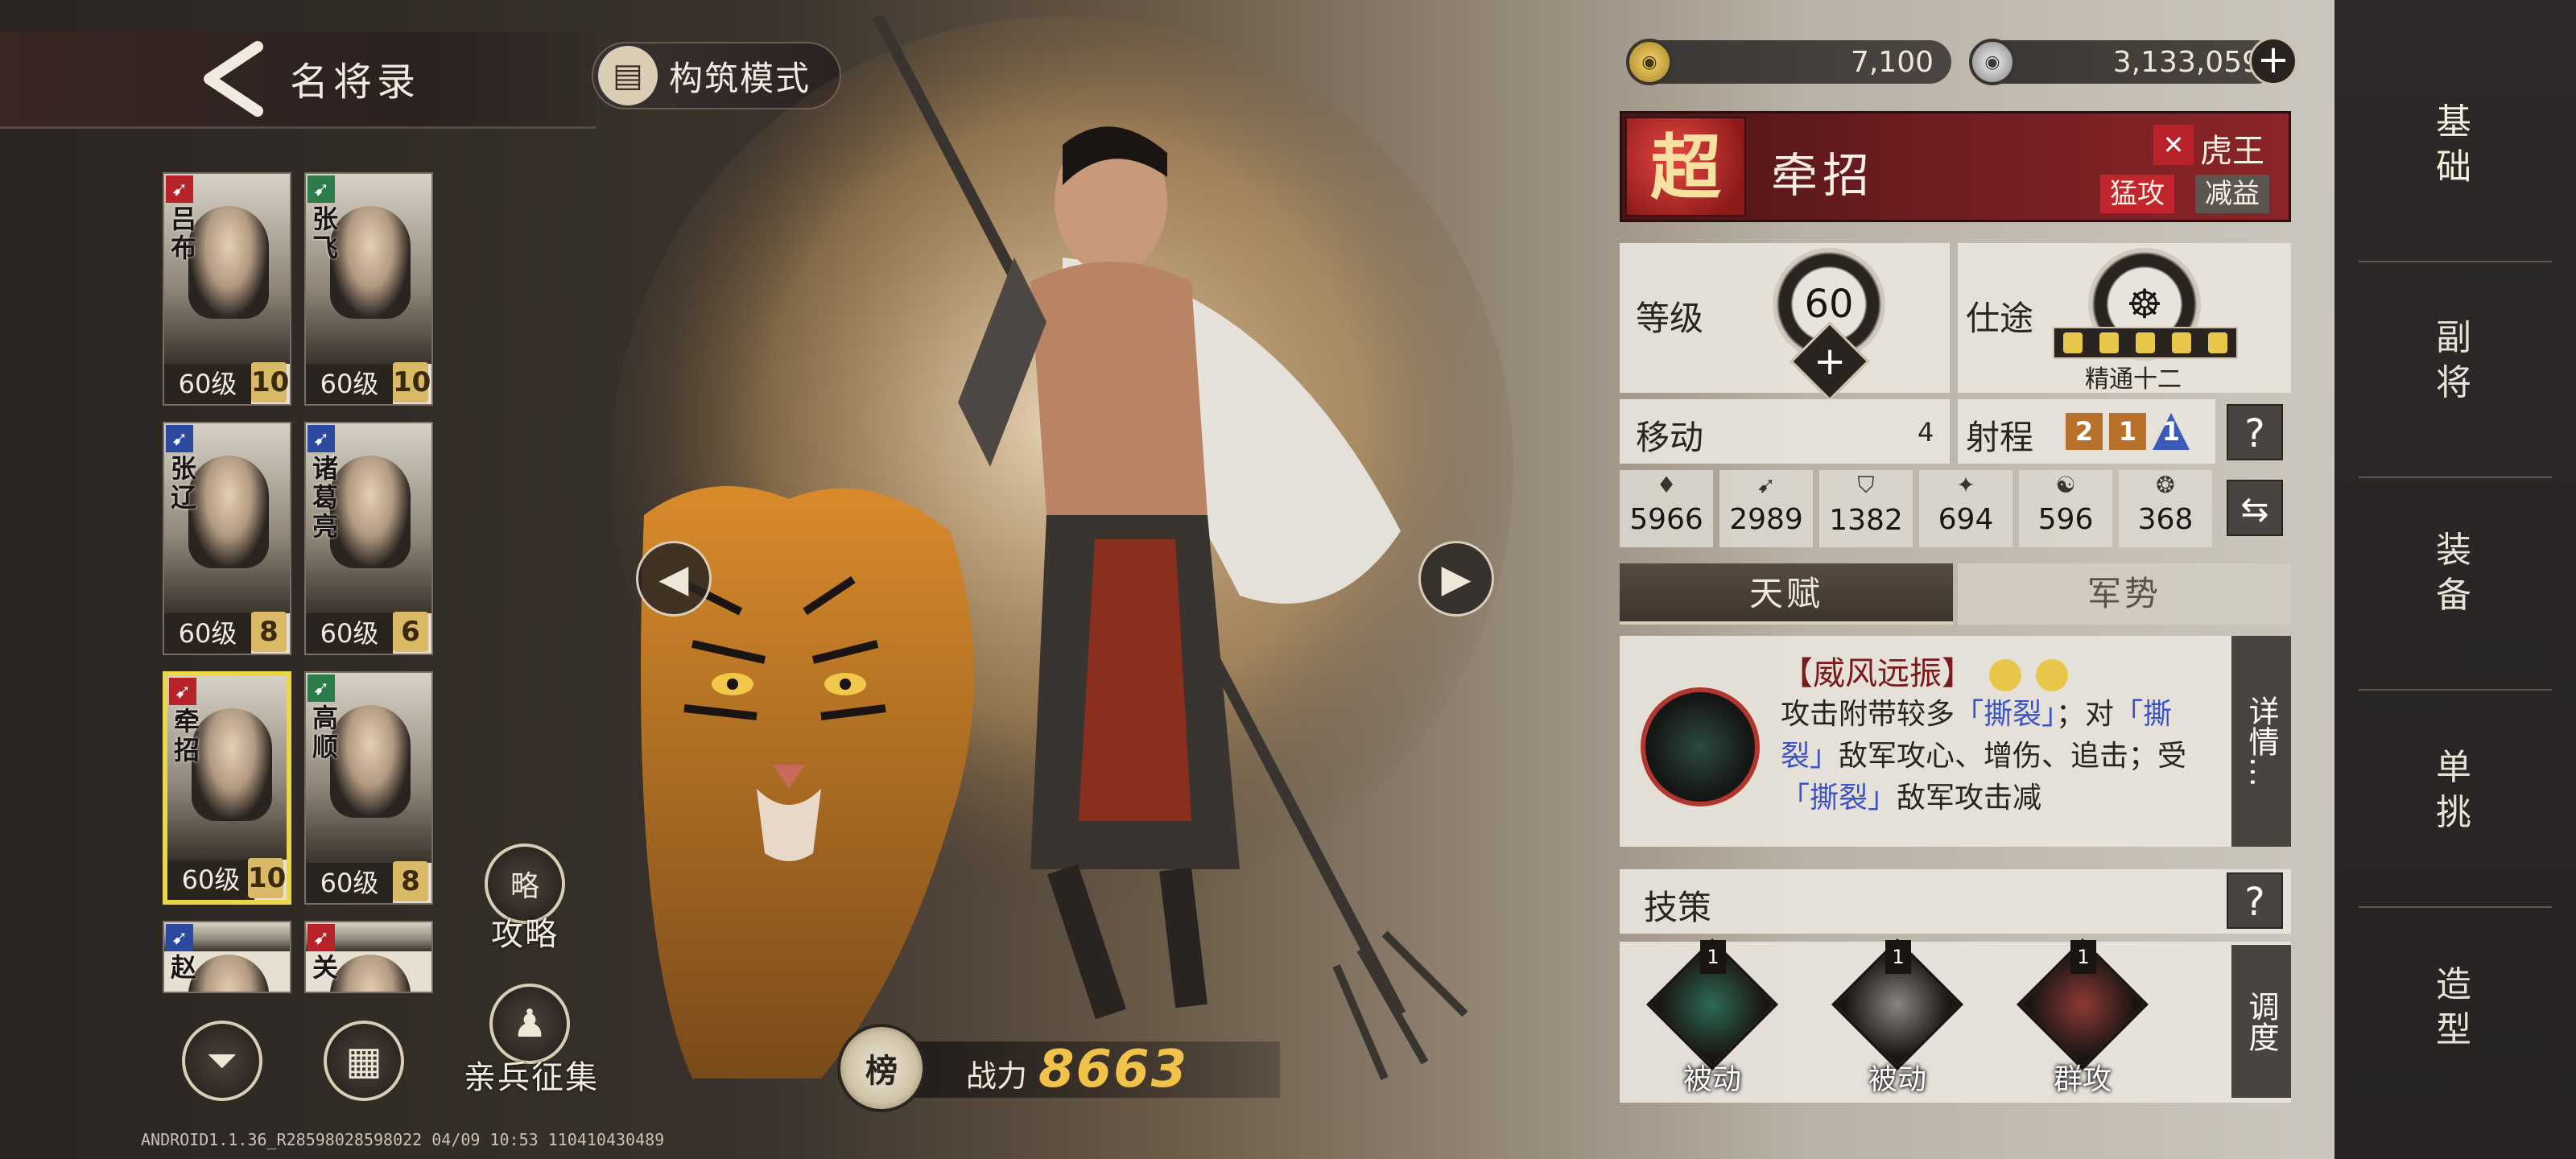  What do you see at coordinates (529, 1023) in the screenshot?
I see `soldier-icon: ♟` at bounding box center [529, 1023].